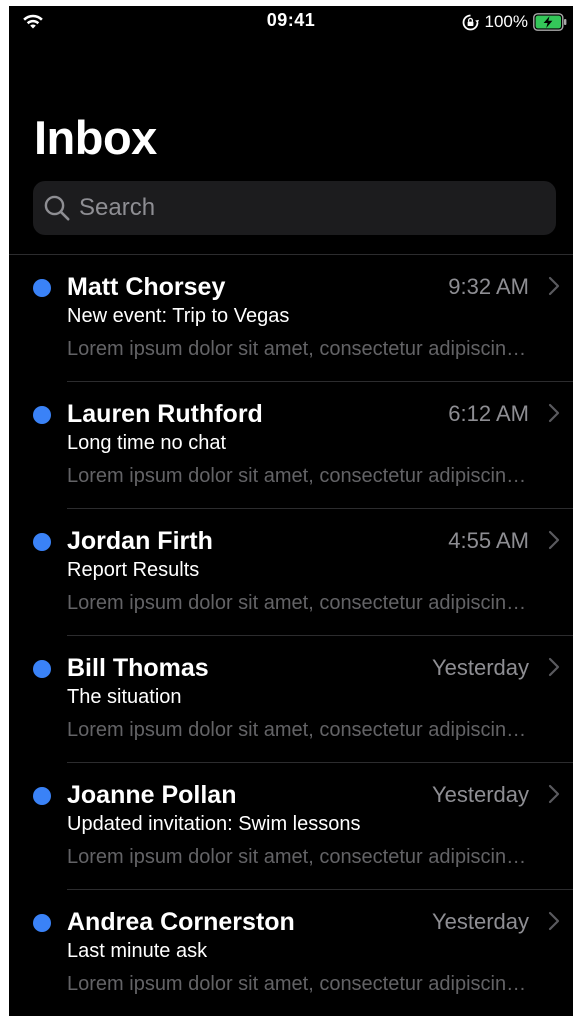  Describe the element at coordinates (138, 668) in the screenshot. I see `sender-name: Bill Thomas` at that location.